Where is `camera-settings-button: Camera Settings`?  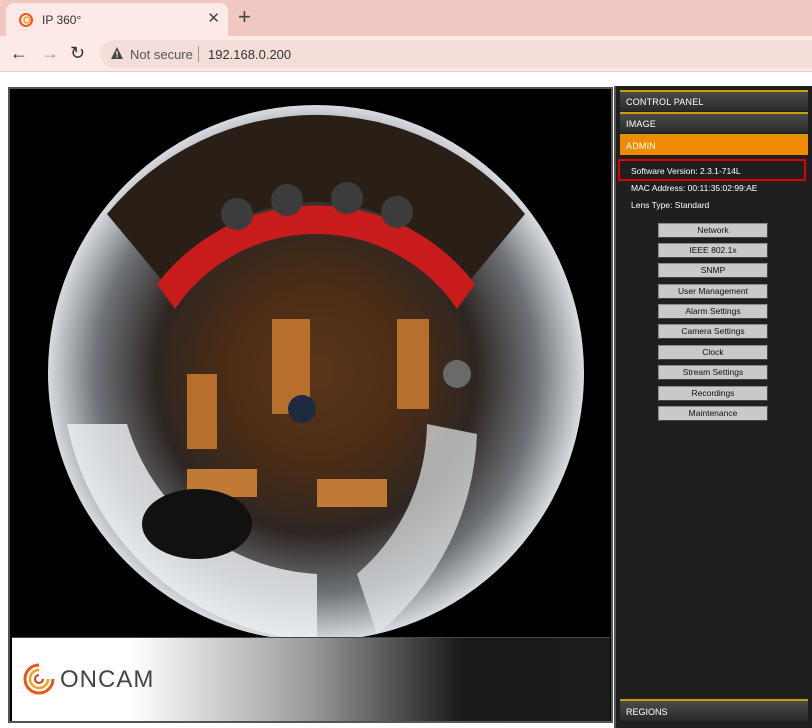 camera-settings-button: Camera Settings is located at coordinates (713, 331).